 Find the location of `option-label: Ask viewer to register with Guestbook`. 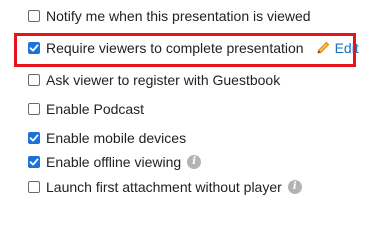

option-label: Ask viewer to register with Guestbook is located at coordinates (163, 80).